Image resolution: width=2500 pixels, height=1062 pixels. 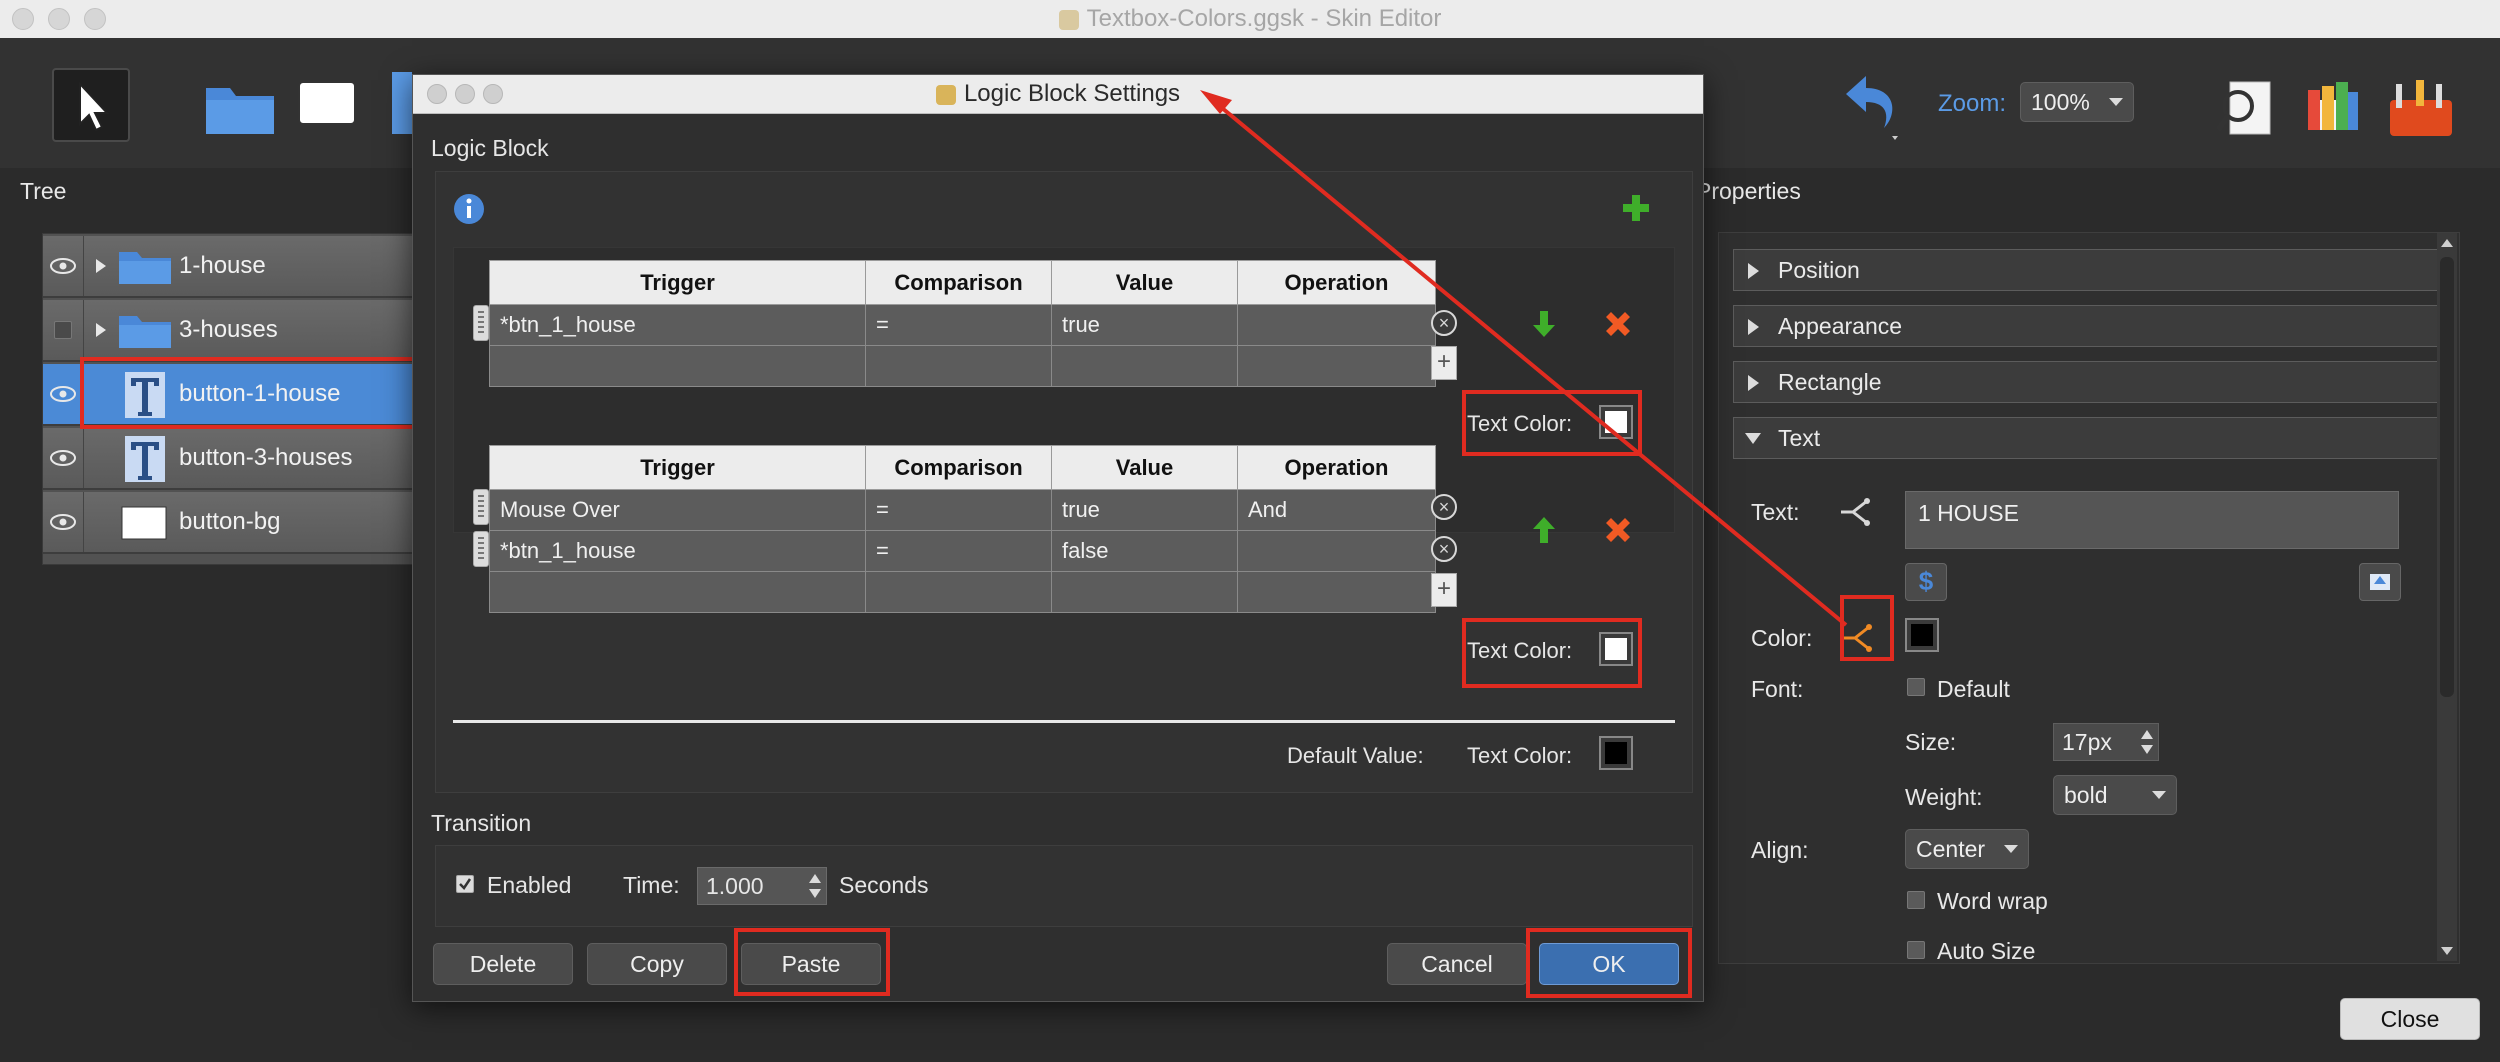 I want to click on move-down-icon, so click(x=1544, y=324).